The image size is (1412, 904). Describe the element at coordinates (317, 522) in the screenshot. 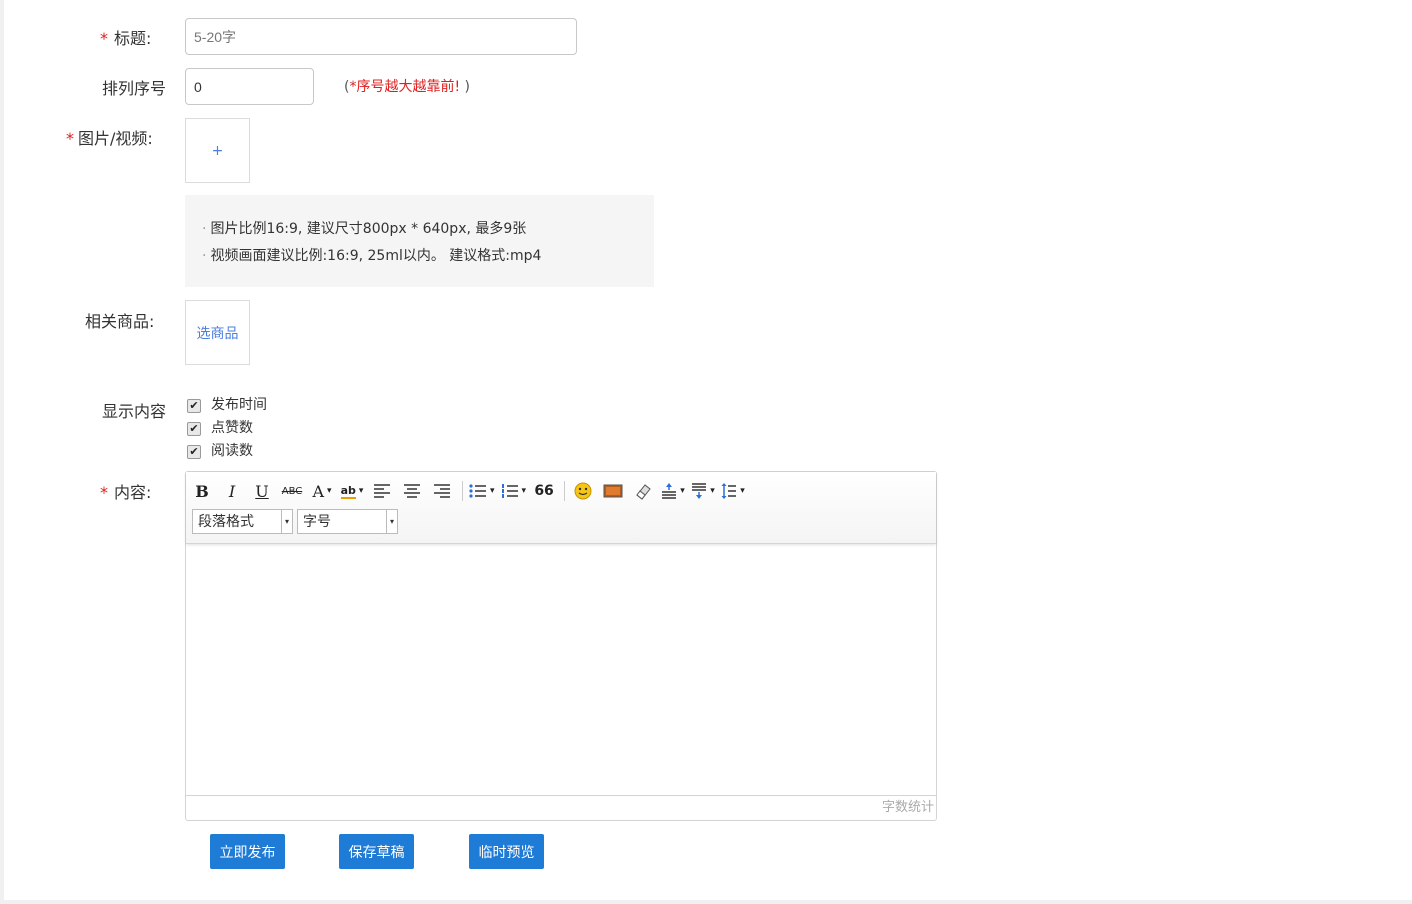

I see `font-size-value: 字号` at that location.